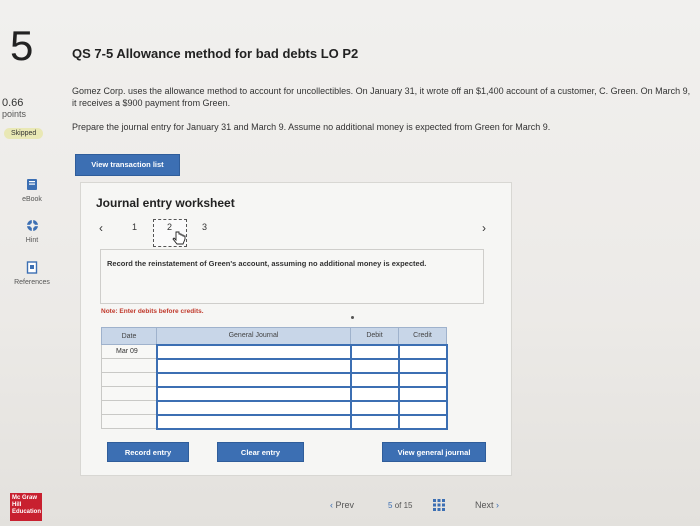  I want to click on prev-label: Prev, so click(345, 505).